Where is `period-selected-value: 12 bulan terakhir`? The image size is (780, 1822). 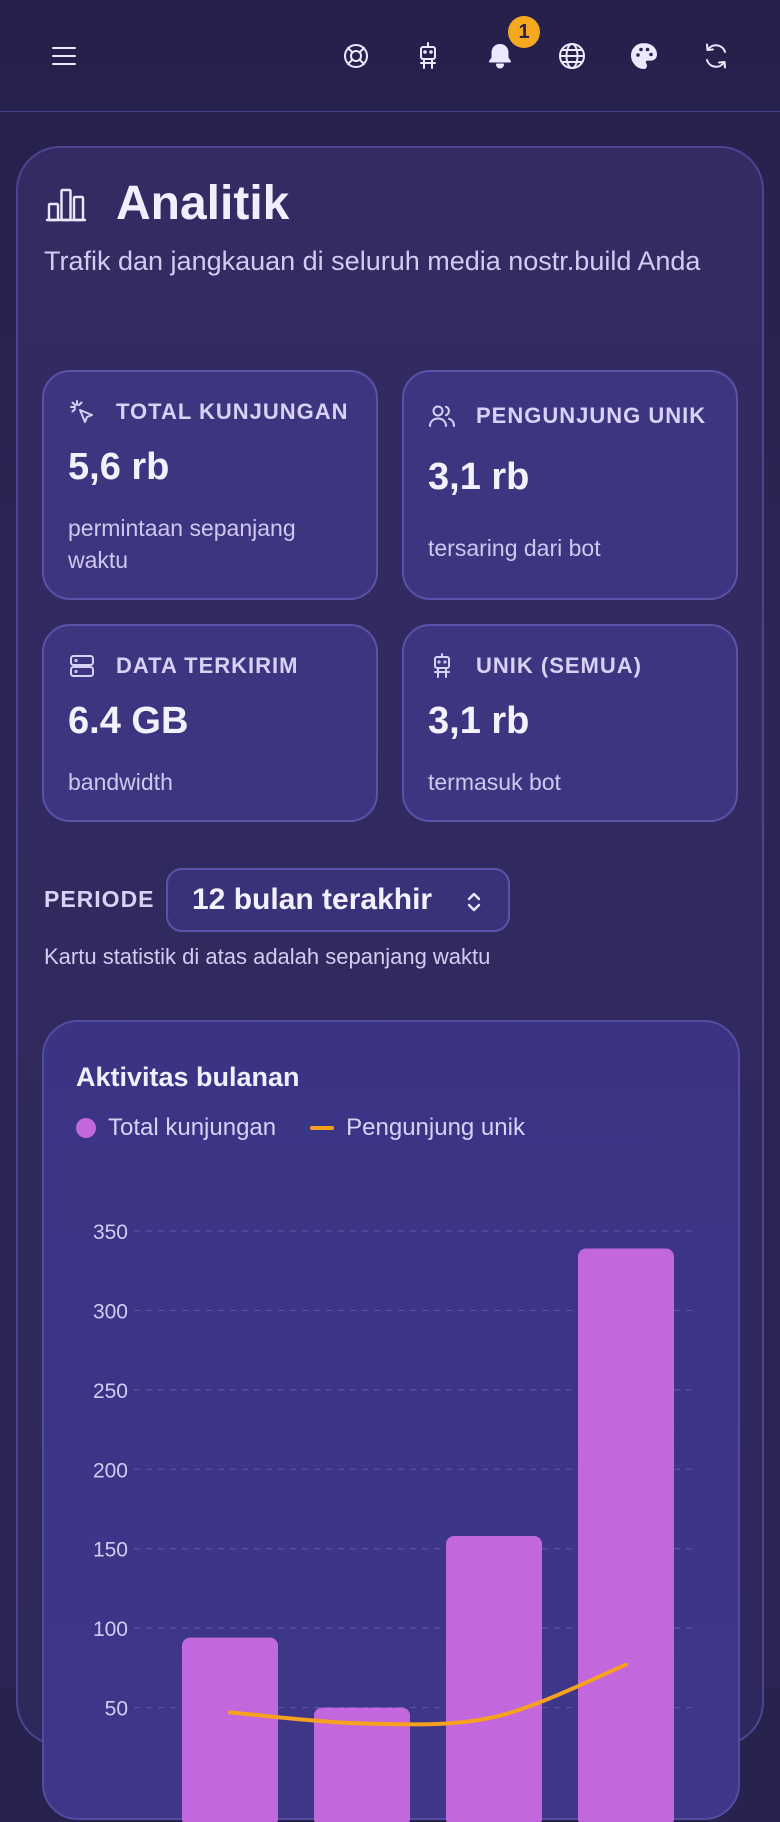
period-selected-value: 12 bulan terakhir is located at coordinates (312, 899).